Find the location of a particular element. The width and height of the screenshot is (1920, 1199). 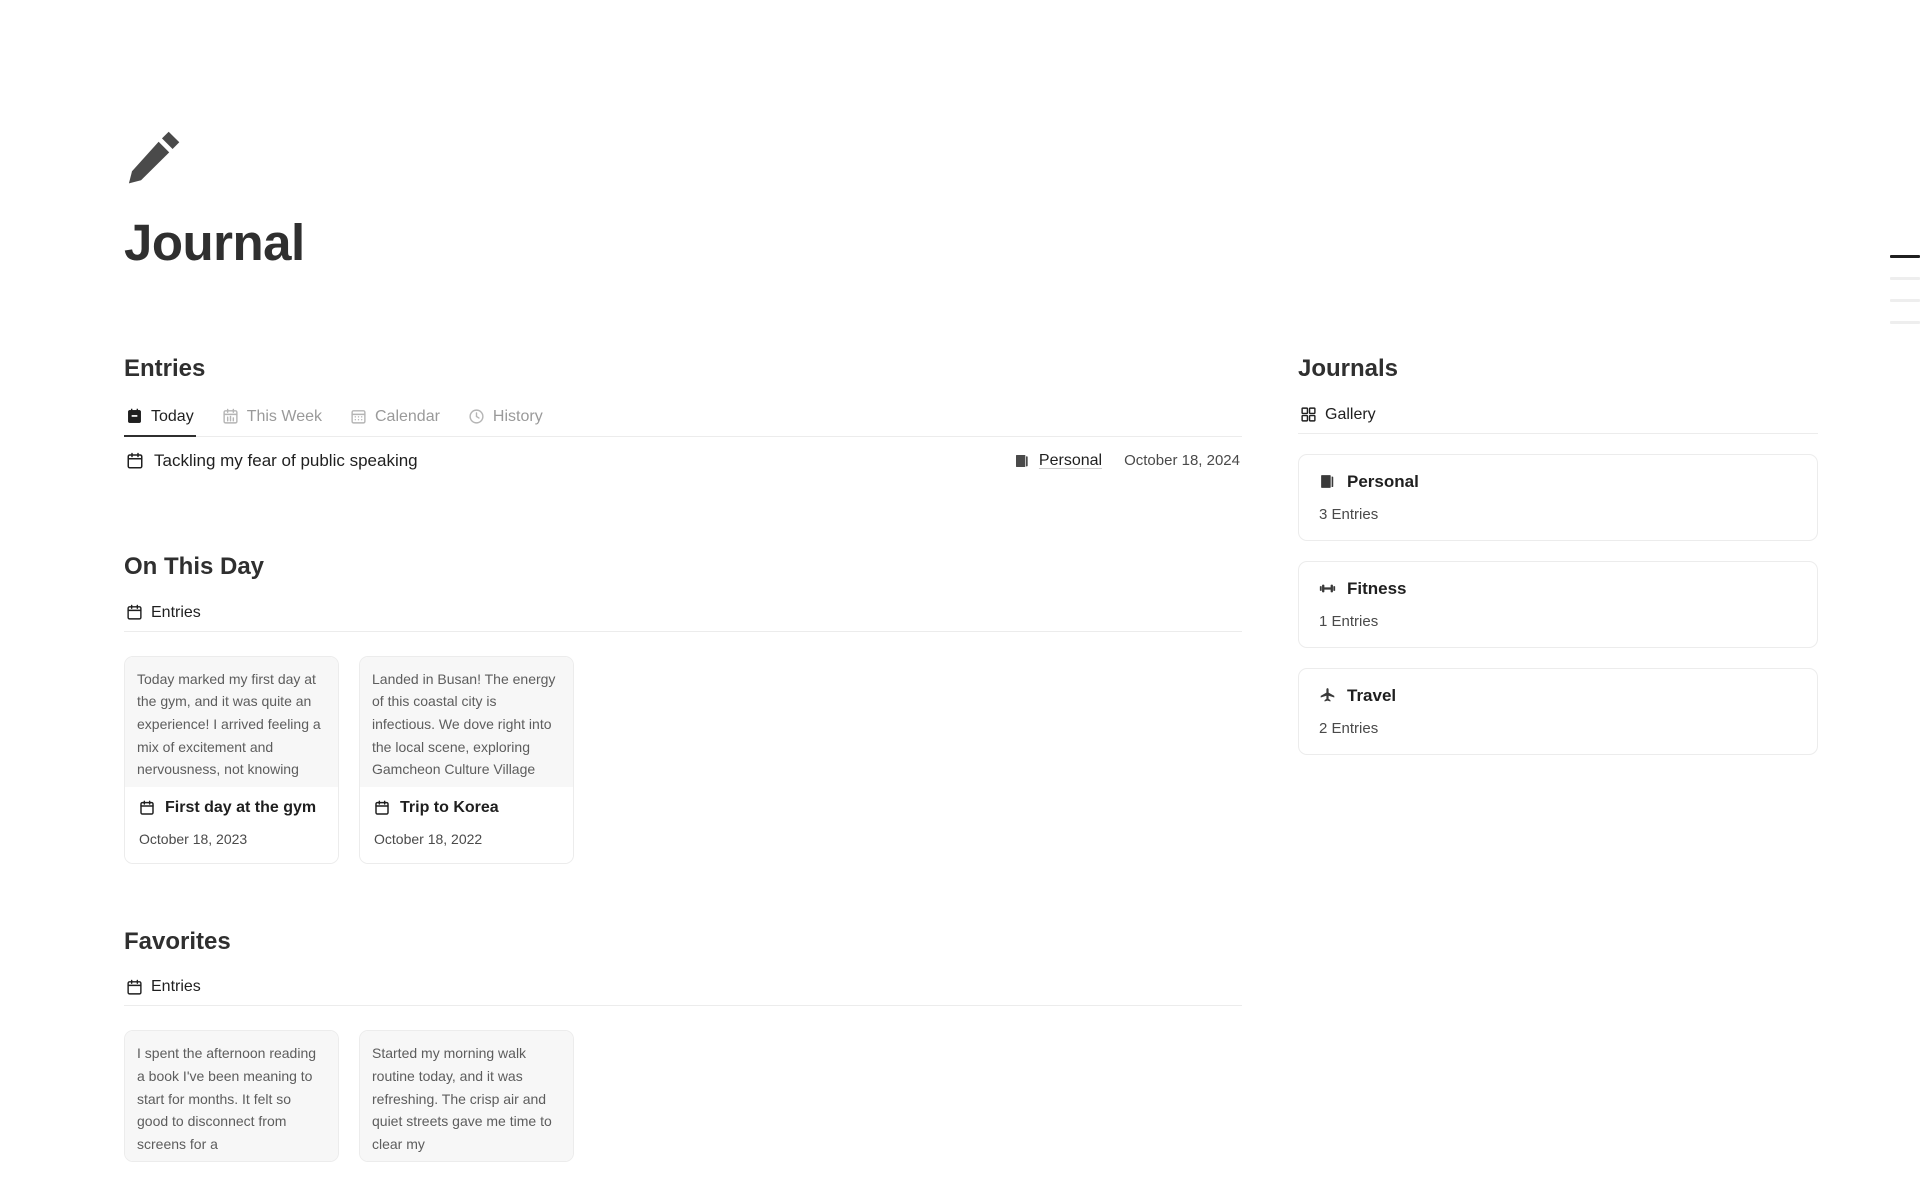

on-this-day-subtabbar: Entries is located at coordinates (683, 616).